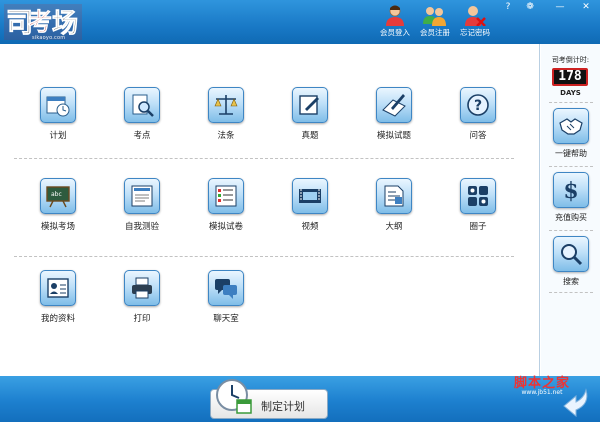 The image size is (600, 422). What do you see at coordinates (58, 136) in the screenshot?
I see `tile-label: 计划` at bounding box center [58, 136].